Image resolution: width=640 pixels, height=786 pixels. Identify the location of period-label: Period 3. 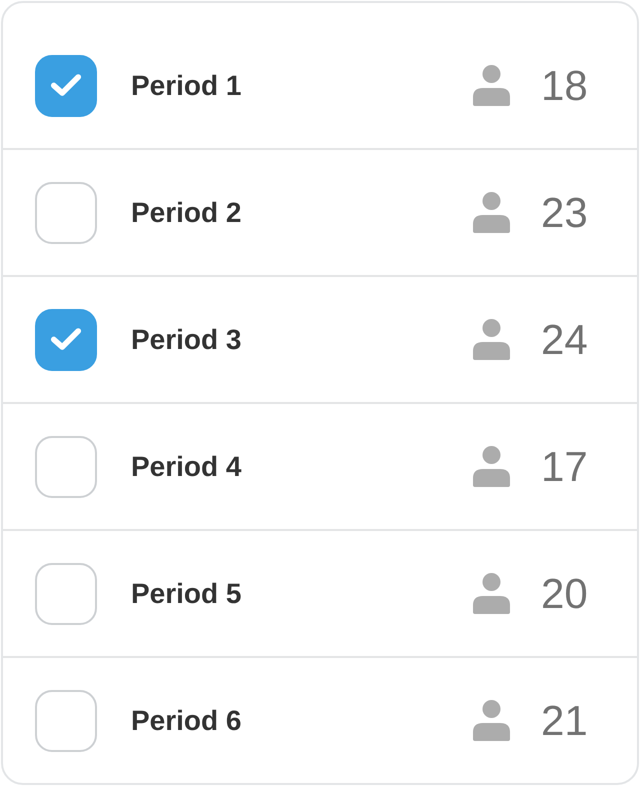
(186, 340).